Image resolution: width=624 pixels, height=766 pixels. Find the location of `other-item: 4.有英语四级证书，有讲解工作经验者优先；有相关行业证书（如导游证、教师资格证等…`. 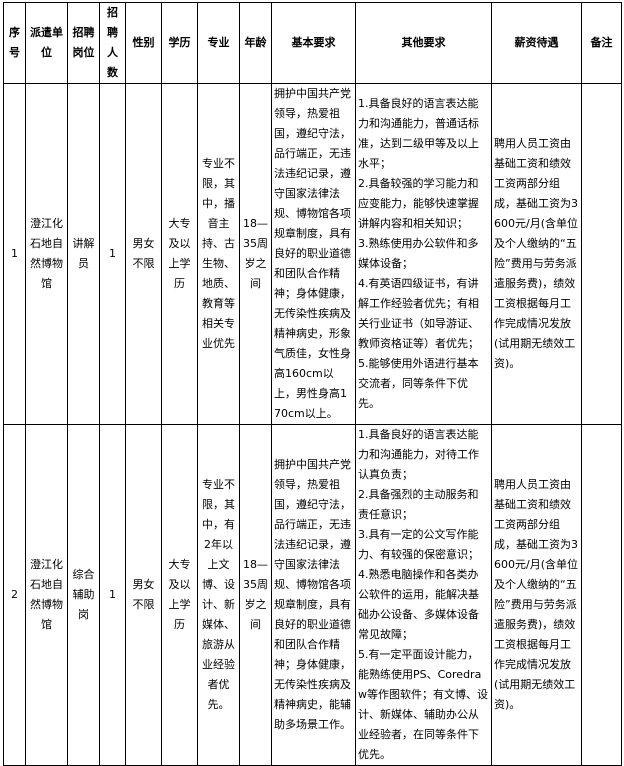

other-item: 4.有英语四级证书，有讲解工作经验者优先；有相关行业证书（如导游证、教师资格证等… is located at coordinates (418, 313).